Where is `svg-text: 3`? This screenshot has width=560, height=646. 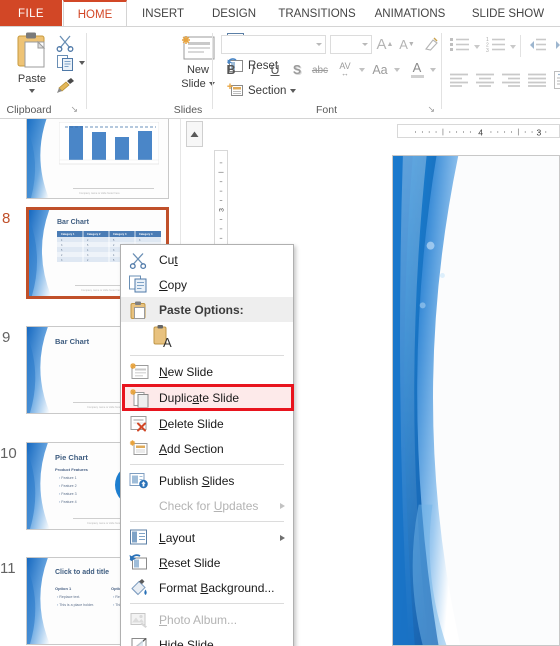 svg-text: 3 is located at coordinates (222, 210).